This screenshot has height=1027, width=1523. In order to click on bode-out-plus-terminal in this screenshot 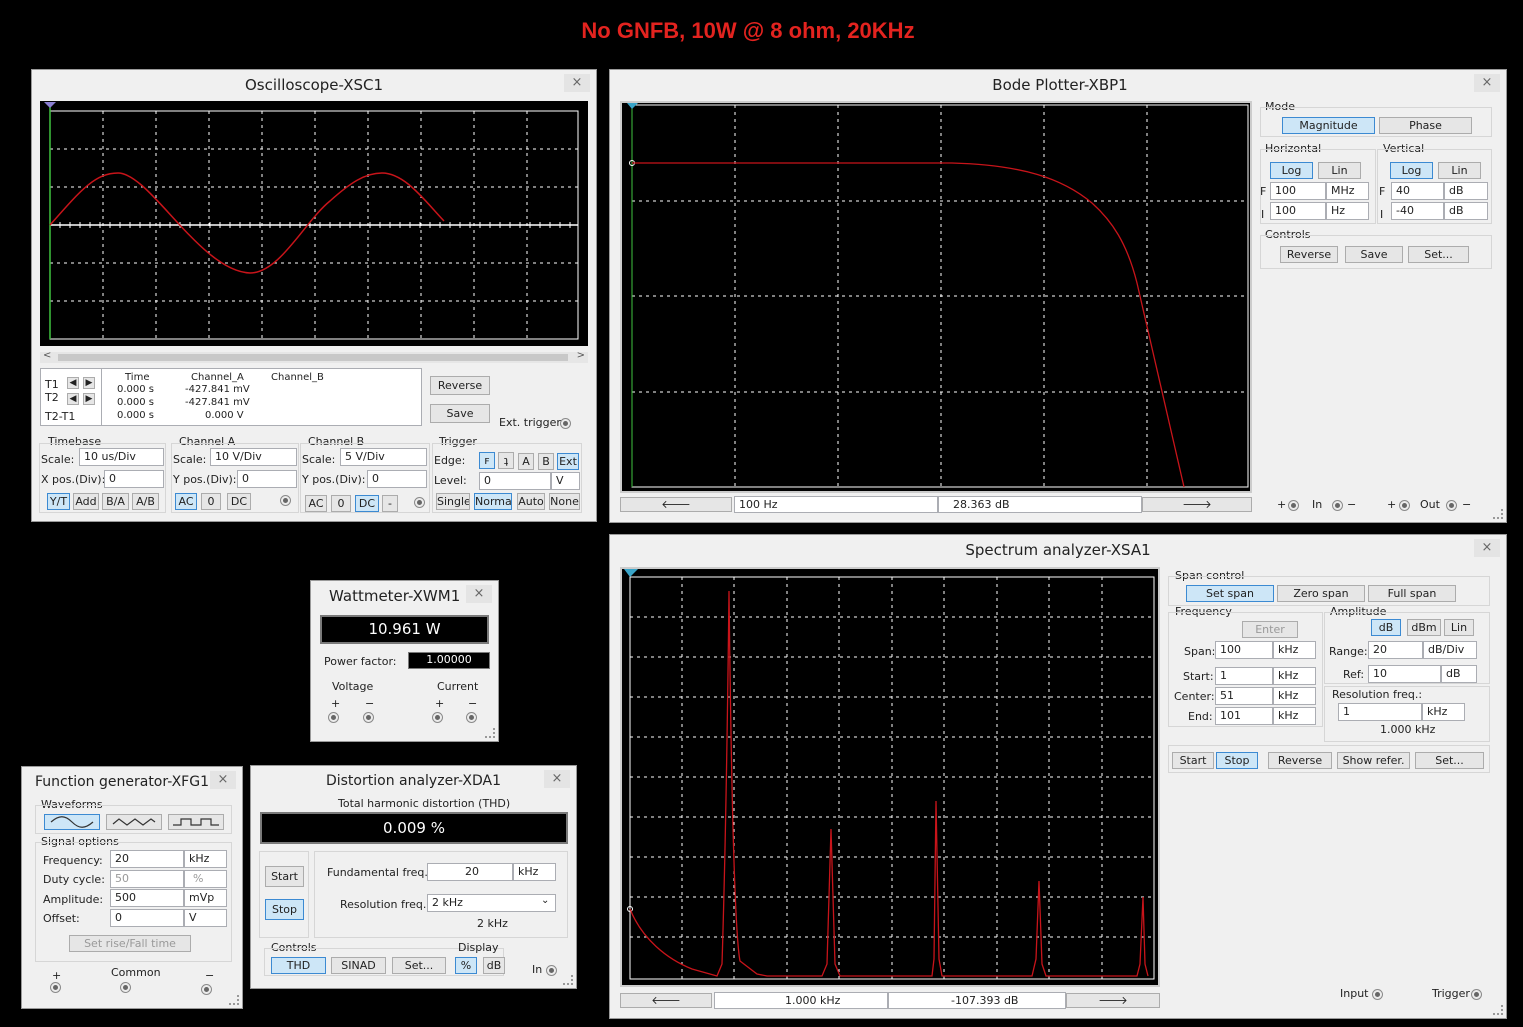, I will do `click(1404, 505)`.